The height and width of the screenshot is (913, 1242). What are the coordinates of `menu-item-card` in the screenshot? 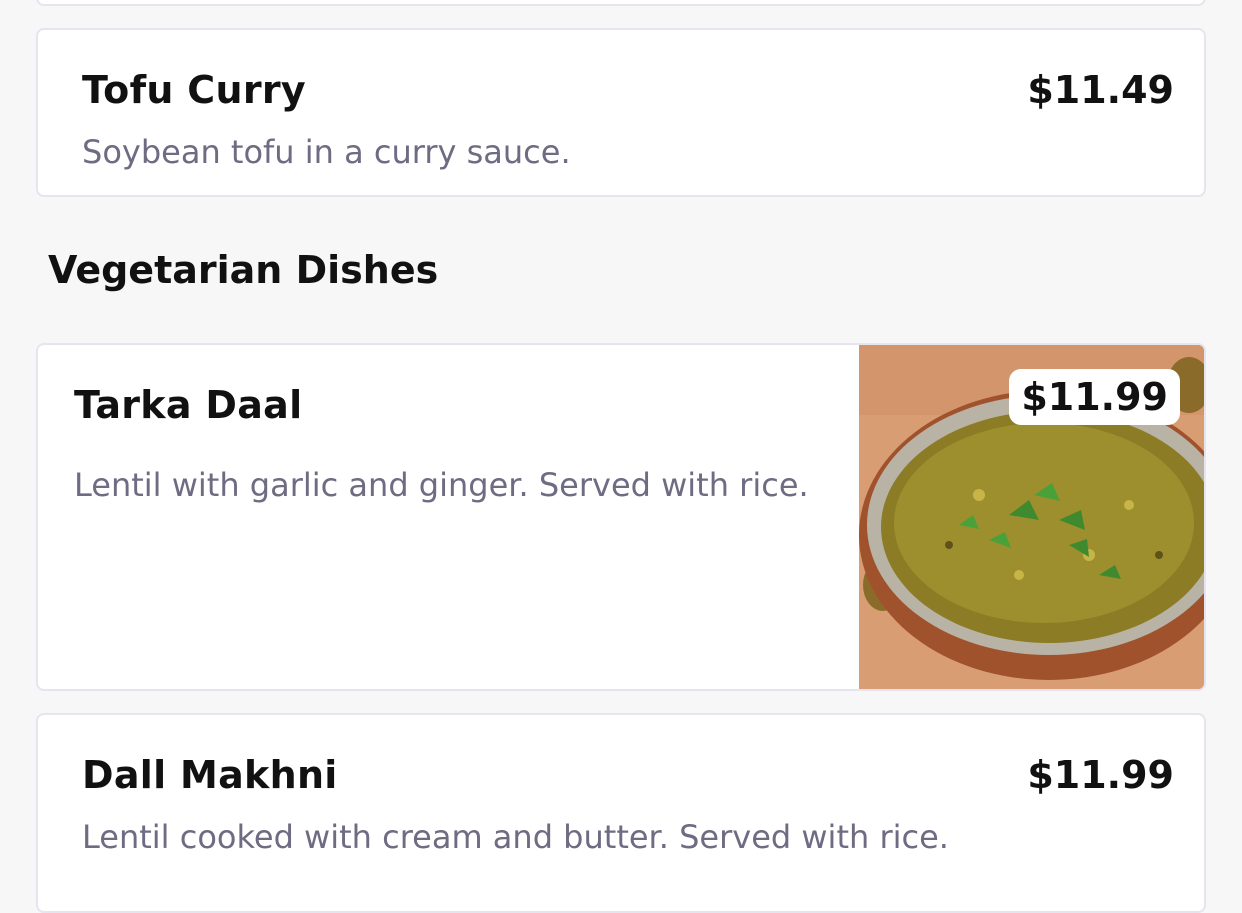 It's located at (621, 3).